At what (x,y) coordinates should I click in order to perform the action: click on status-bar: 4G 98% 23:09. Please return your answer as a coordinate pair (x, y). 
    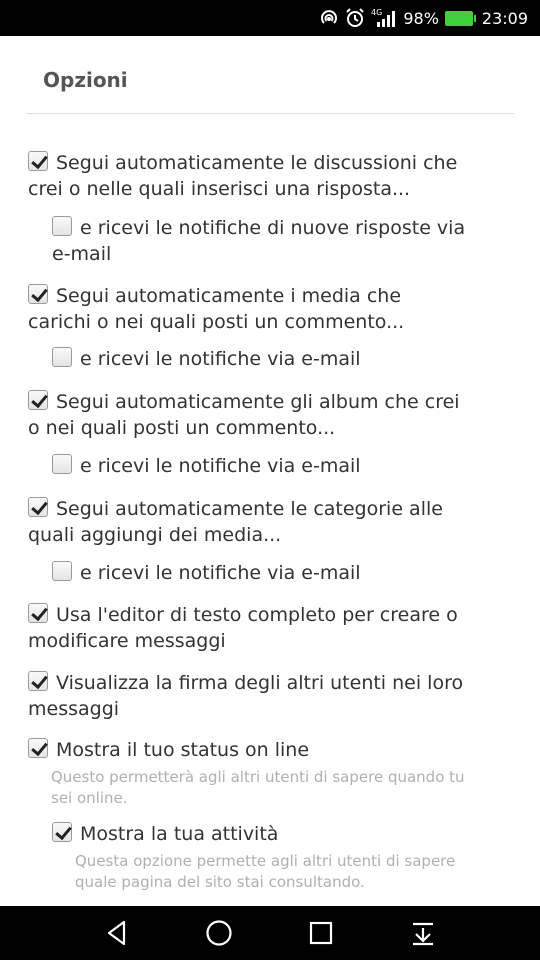
    Looking at the image, I should click on (270, 18).